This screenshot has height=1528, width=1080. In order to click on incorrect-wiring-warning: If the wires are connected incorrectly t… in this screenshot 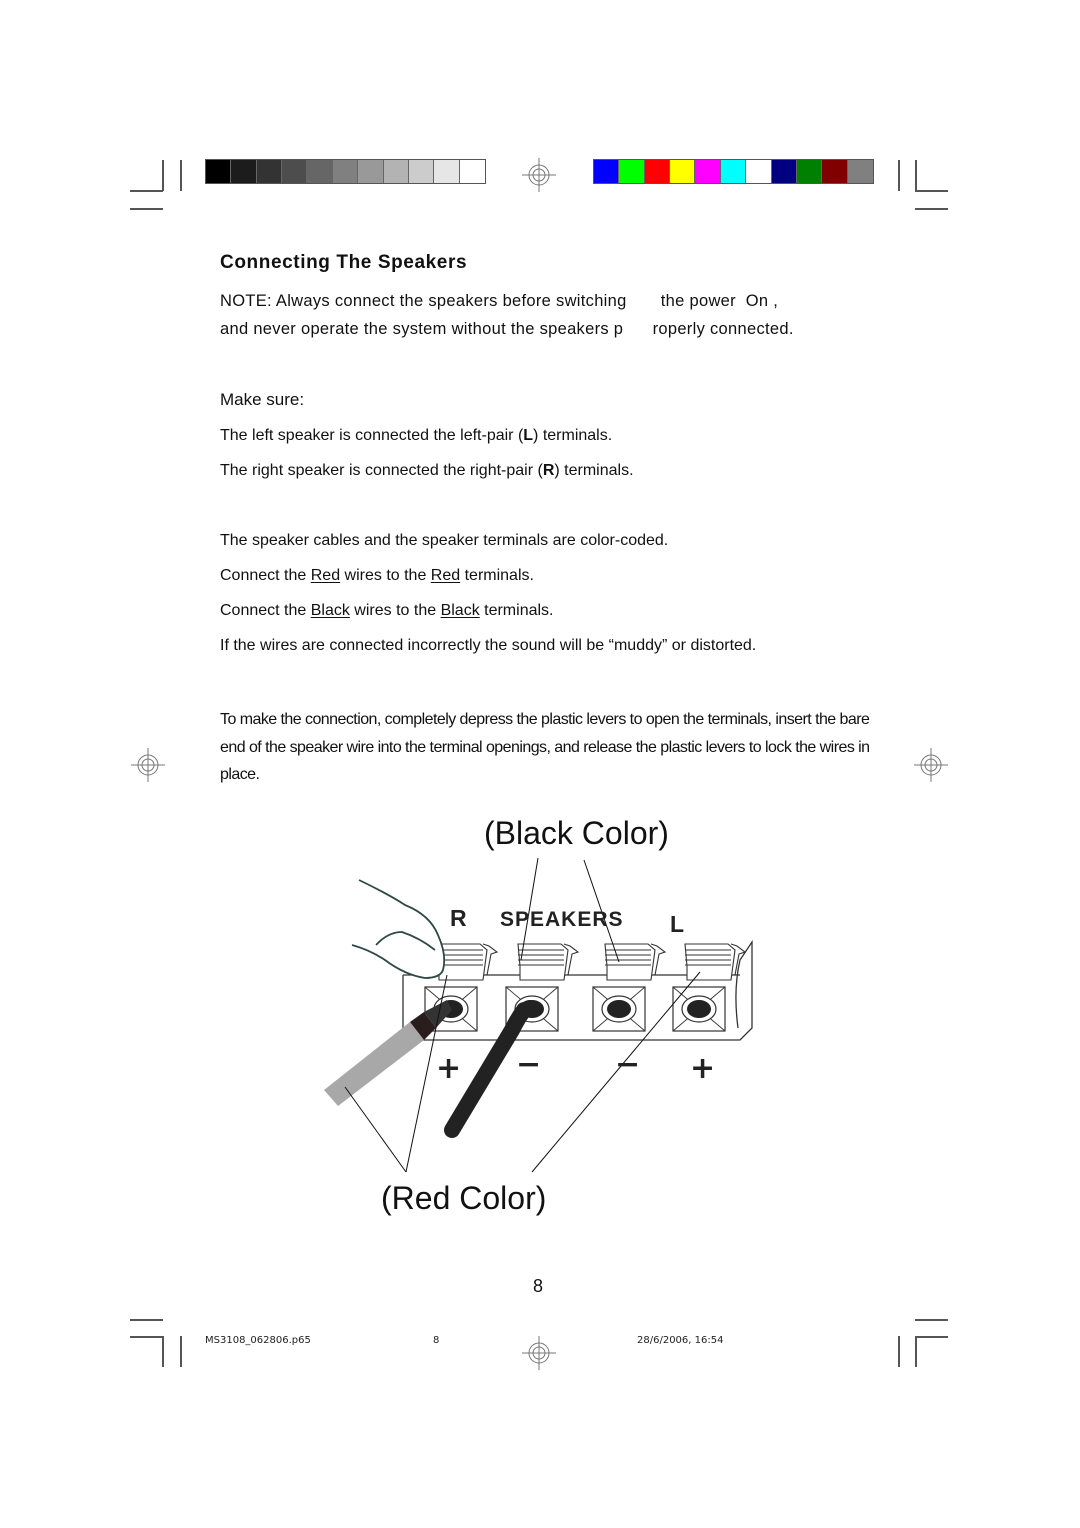, I will do `click(488, 645)`.